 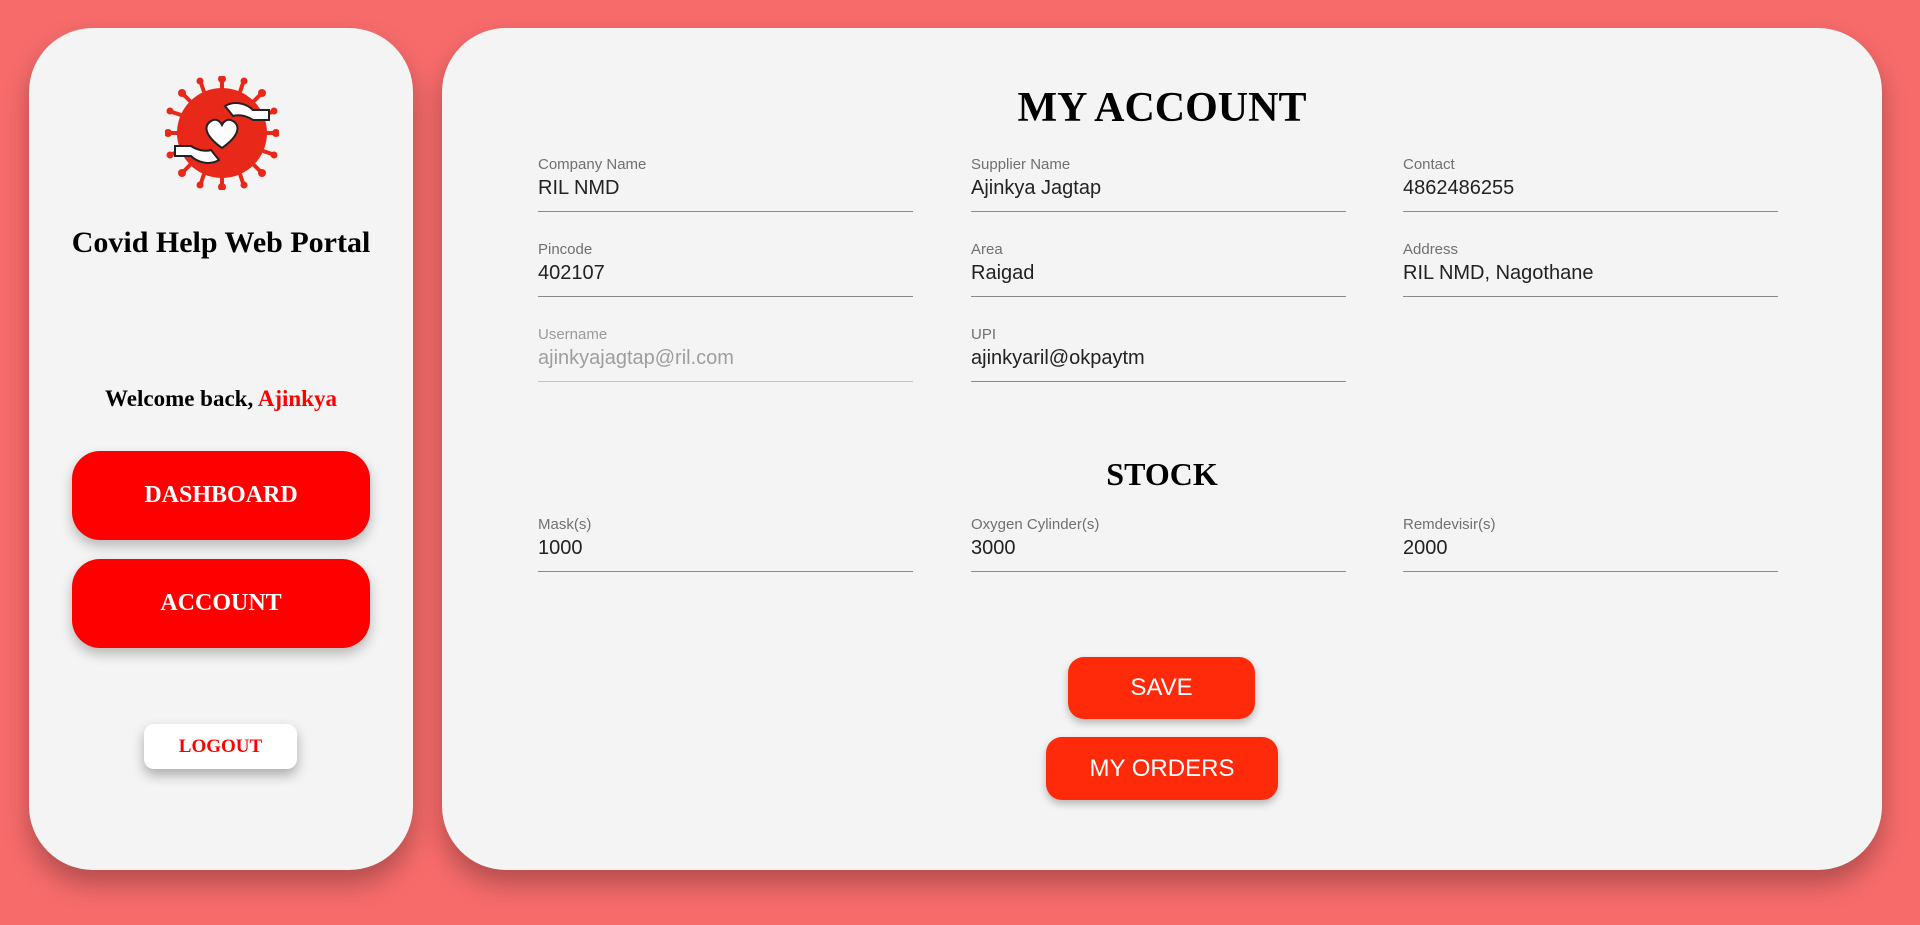 I want to click on username-field: Username ajinkyajagtap@ril.com, so click(x=725, y=358).